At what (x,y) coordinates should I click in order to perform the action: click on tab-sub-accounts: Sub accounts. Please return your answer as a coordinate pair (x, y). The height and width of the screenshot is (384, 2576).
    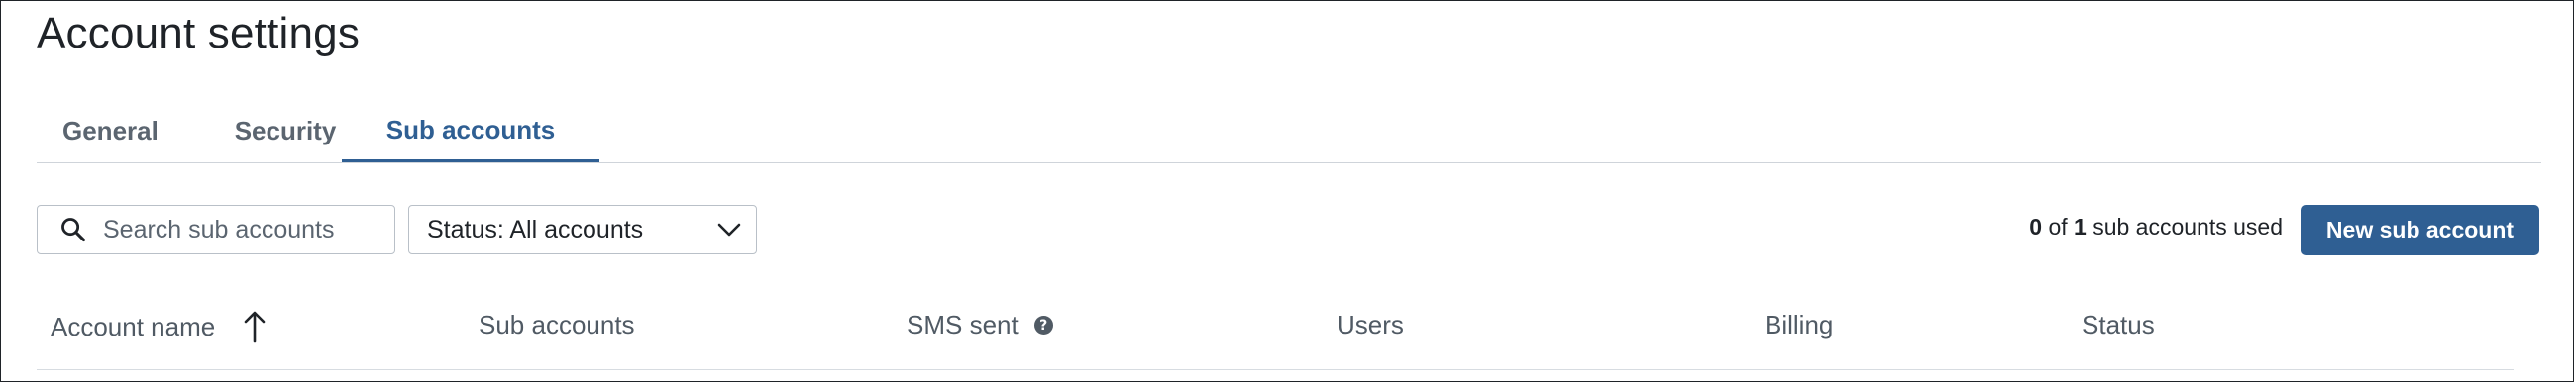
    Looking at the image, I should click on (470, 131).